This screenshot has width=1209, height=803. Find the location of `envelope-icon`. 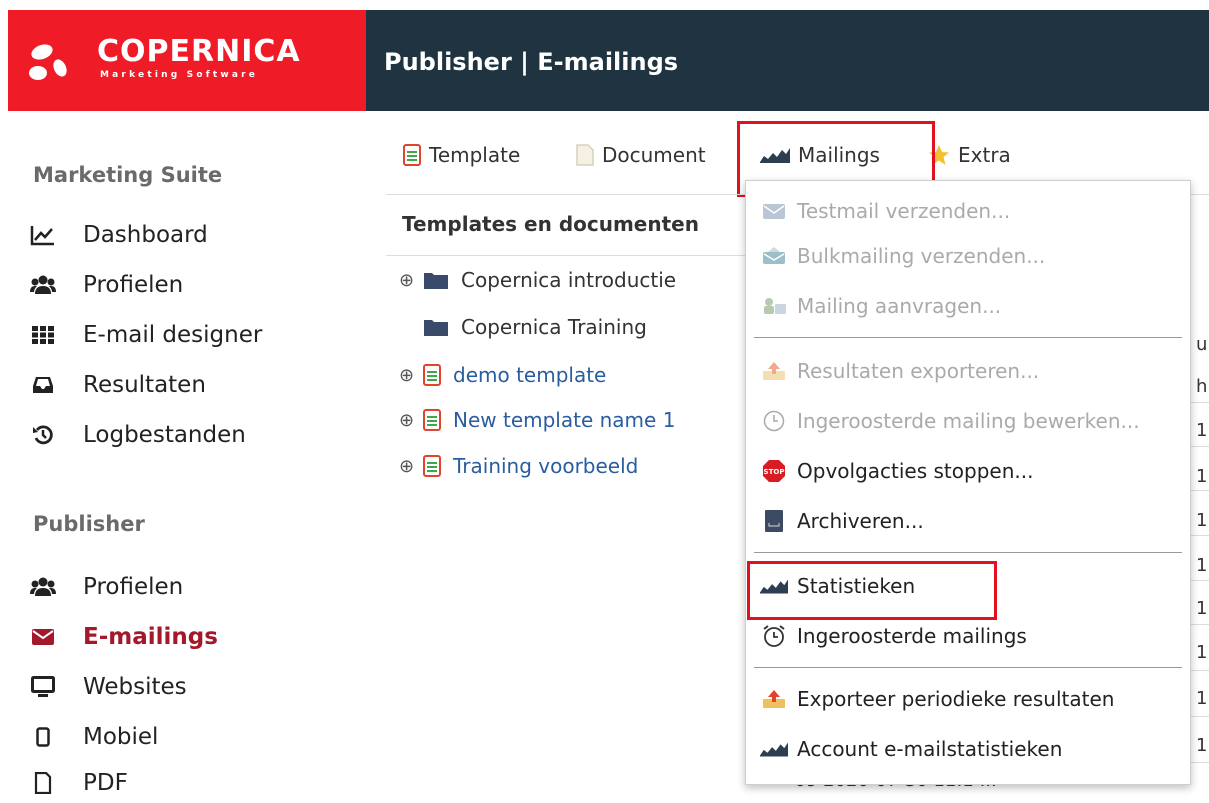

envelope-icon is located at coordinates (43, 637).